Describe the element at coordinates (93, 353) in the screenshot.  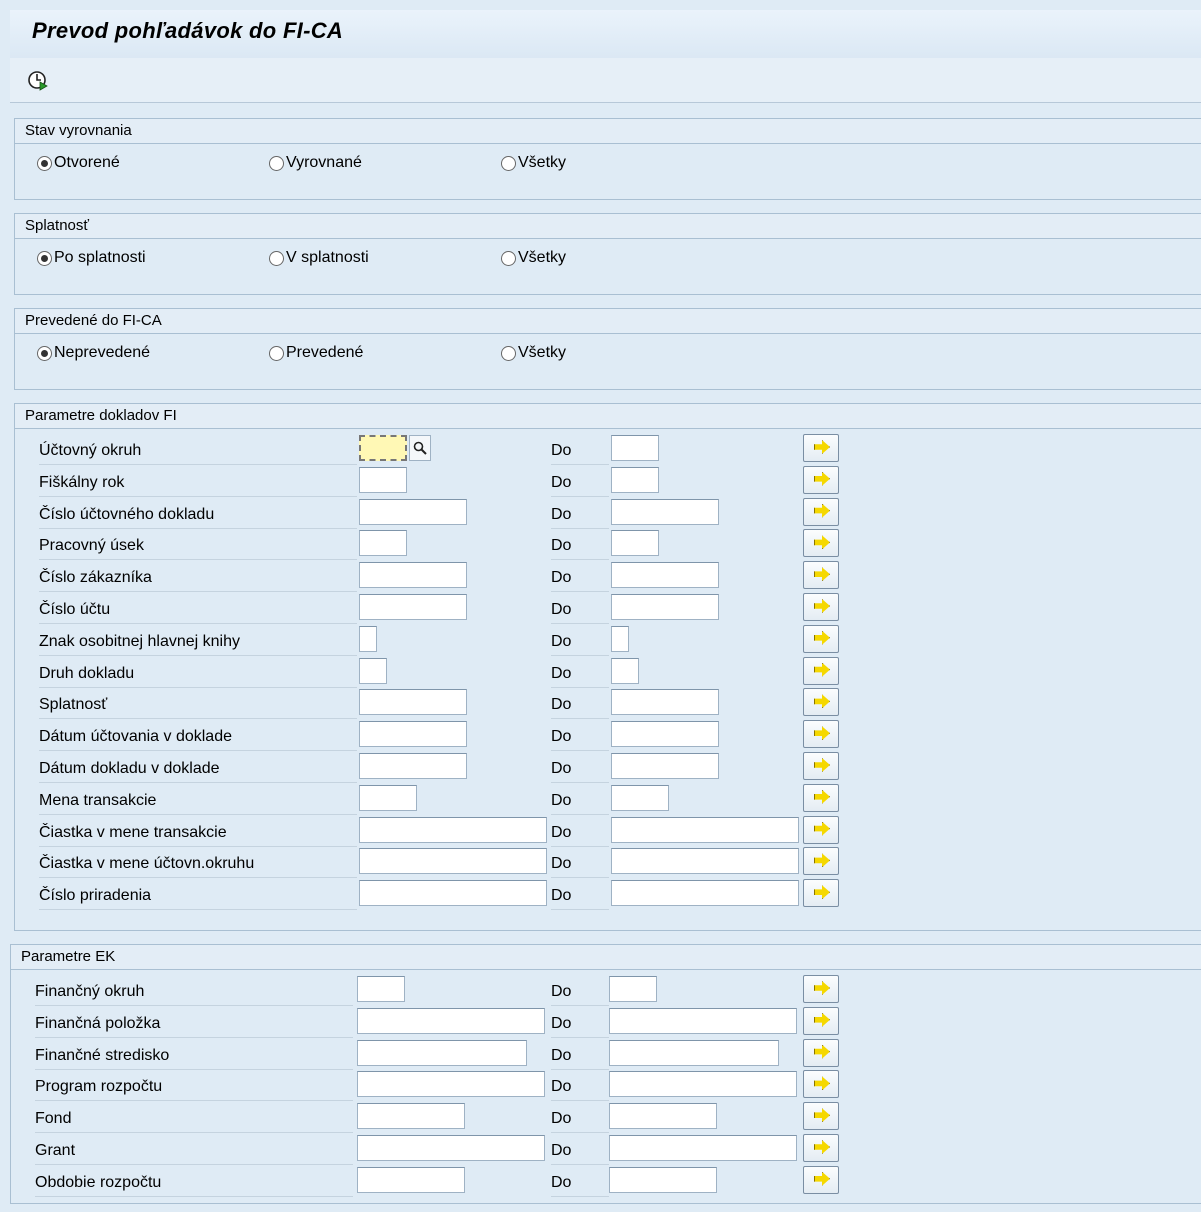
I see `radio-neprevedene: Neprevedené` at that location.